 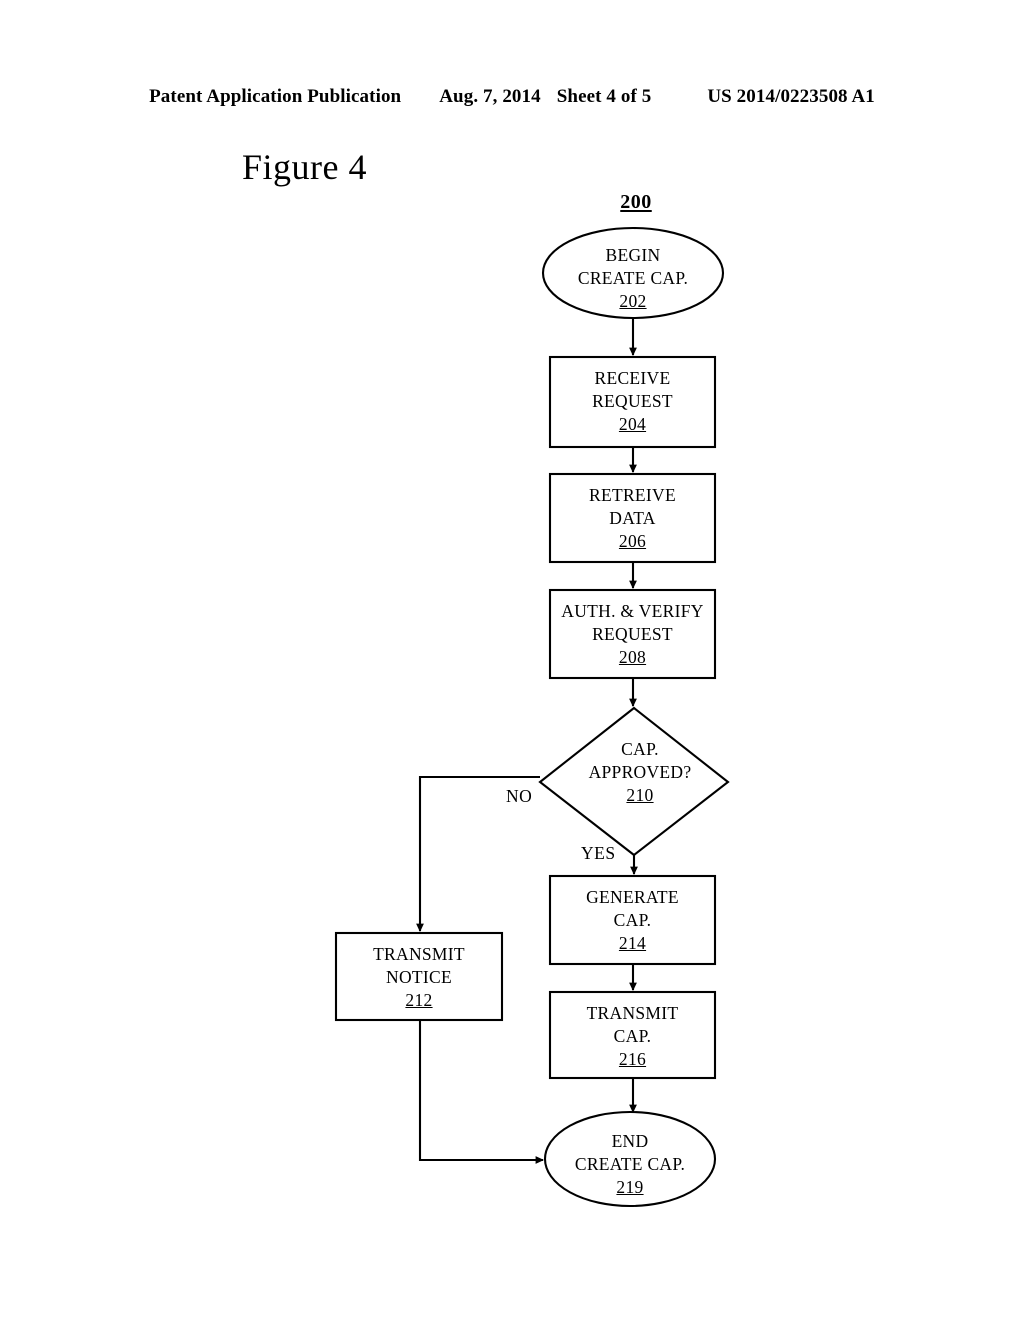 I want to click on node-shape-auth-verify, so click(x=632, y=634).